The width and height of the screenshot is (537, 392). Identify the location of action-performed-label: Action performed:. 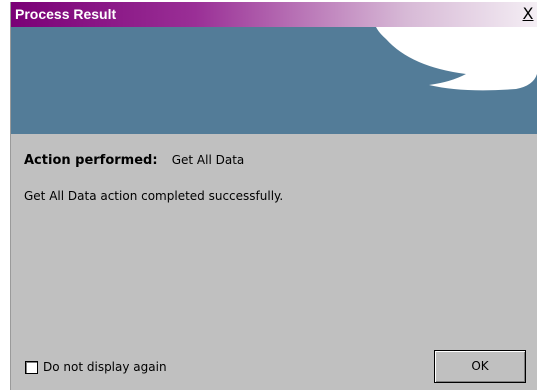
(91, 160).